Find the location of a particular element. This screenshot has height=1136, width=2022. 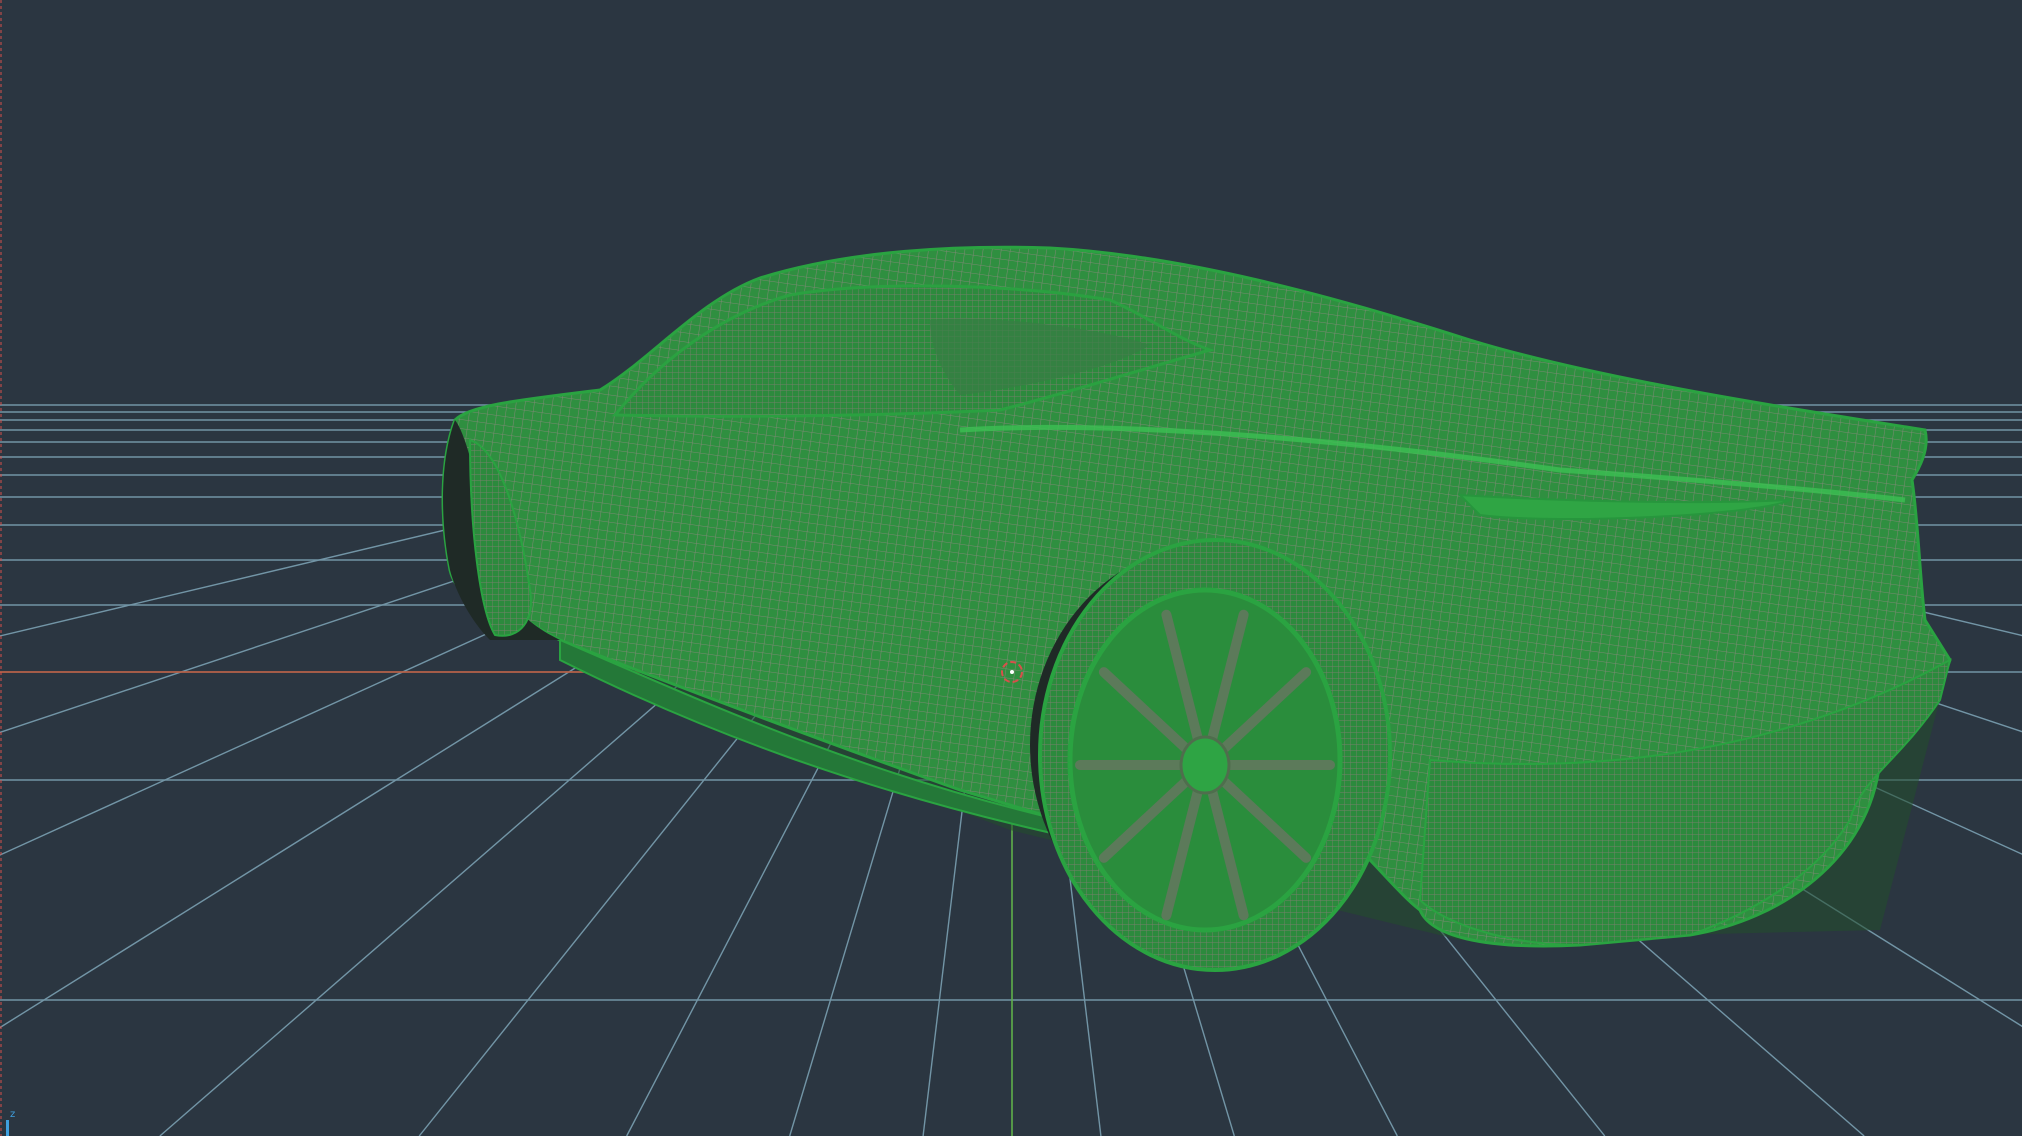

pivot-center is located at coordinates (1012, 672).